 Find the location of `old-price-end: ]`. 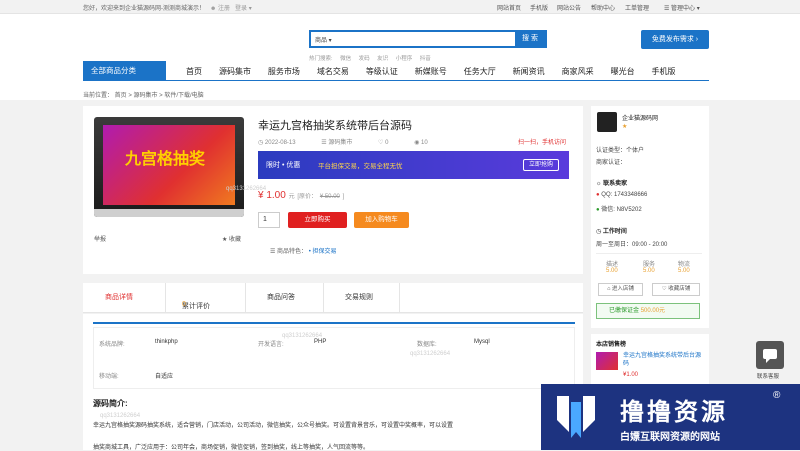

old-price-end: ] is located at coordinates (343, 197).